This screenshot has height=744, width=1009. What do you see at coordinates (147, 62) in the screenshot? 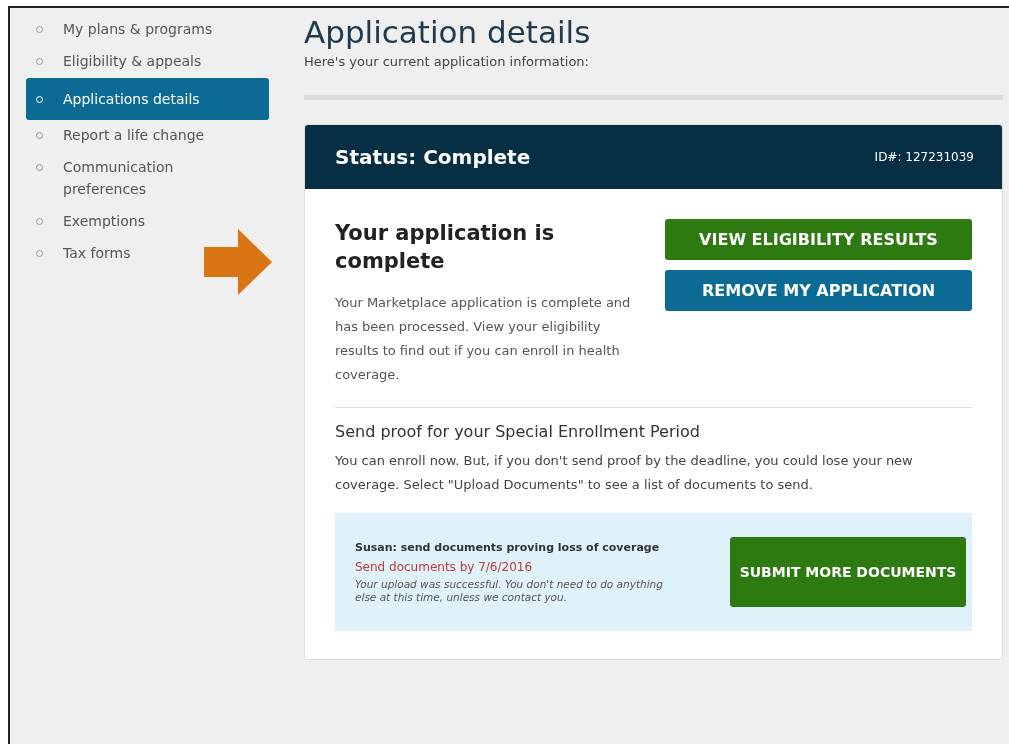
I see `sidebar-item: Eligibility & appeals` at bounding box center [147, 62].